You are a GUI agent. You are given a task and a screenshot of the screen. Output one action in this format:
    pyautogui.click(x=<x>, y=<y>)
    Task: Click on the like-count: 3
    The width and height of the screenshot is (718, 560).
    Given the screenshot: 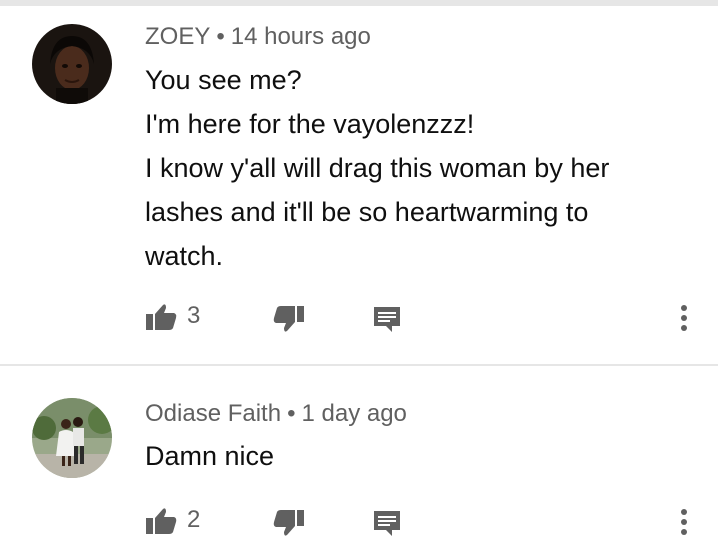 What is the action you would take?
    pyautogui.click(x=194, y=315)
    